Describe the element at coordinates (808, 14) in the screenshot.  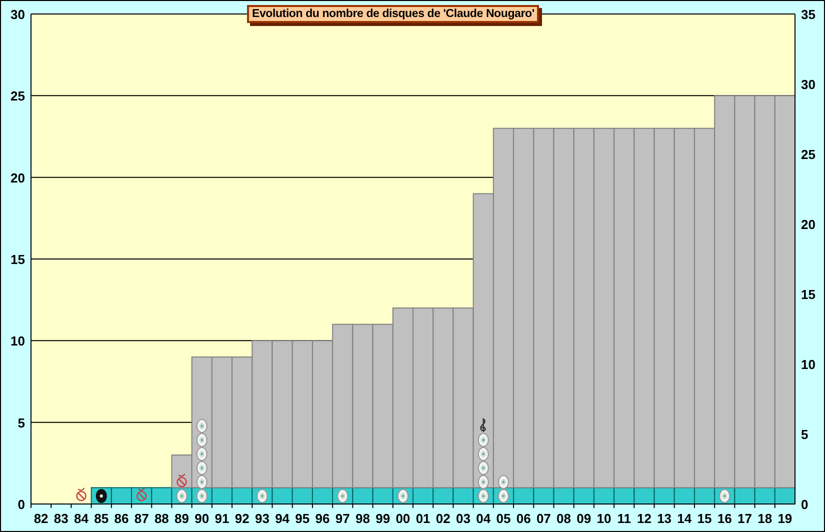
I see `axis-tick-label: 35` at that location.